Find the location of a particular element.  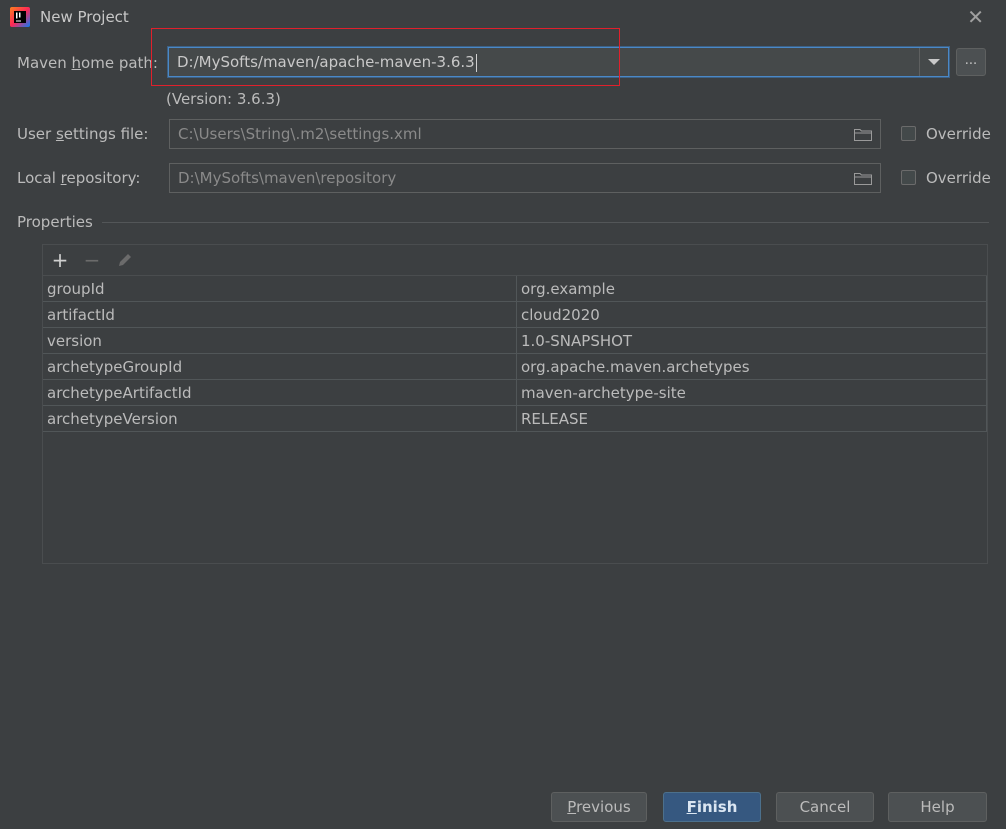

edit-icon is located at coordinates (125, 260).